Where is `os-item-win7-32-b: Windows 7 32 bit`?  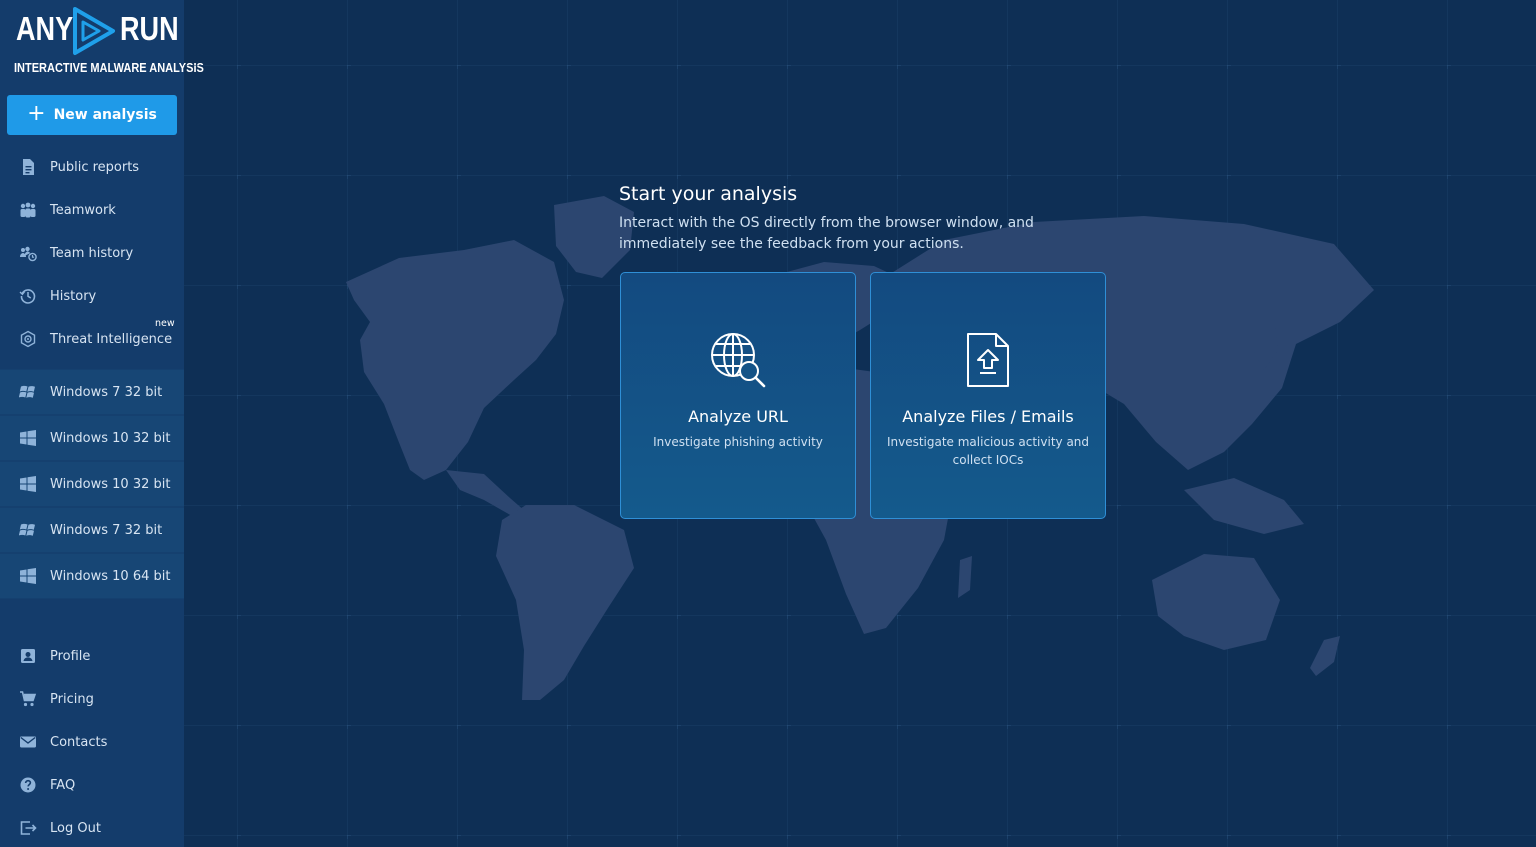 os-item-win7-32-b: Windows 7 32 bit is located at coordinates (92, 530).